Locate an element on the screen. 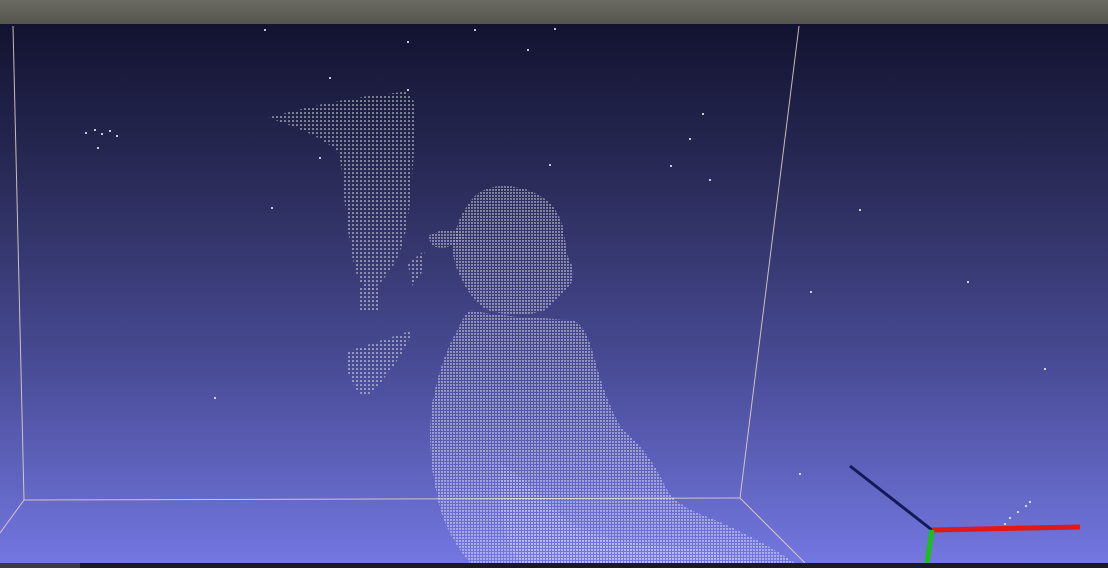 This screenshot has width=1108, height=568. axis-gizmo is located at coordinates (965, 513).